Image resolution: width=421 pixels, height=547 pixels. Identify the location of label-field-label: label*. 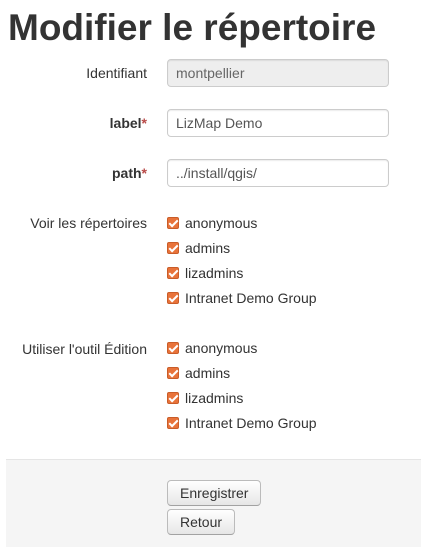
(128, 123).